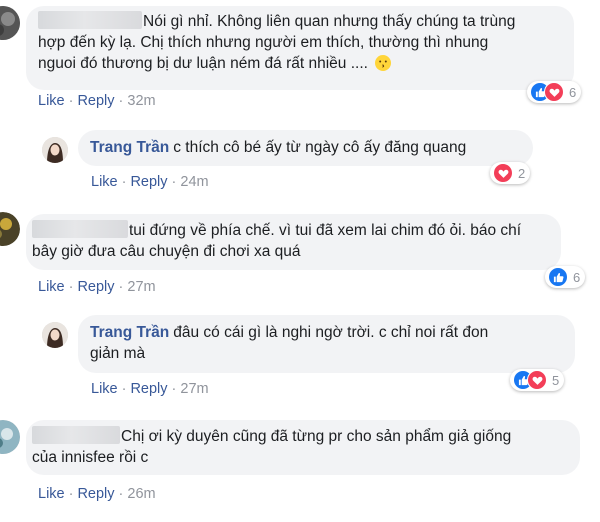  Describe the element at coordinates (141, 101) in the screenshot. I see `timestamp: 32m` at that location.